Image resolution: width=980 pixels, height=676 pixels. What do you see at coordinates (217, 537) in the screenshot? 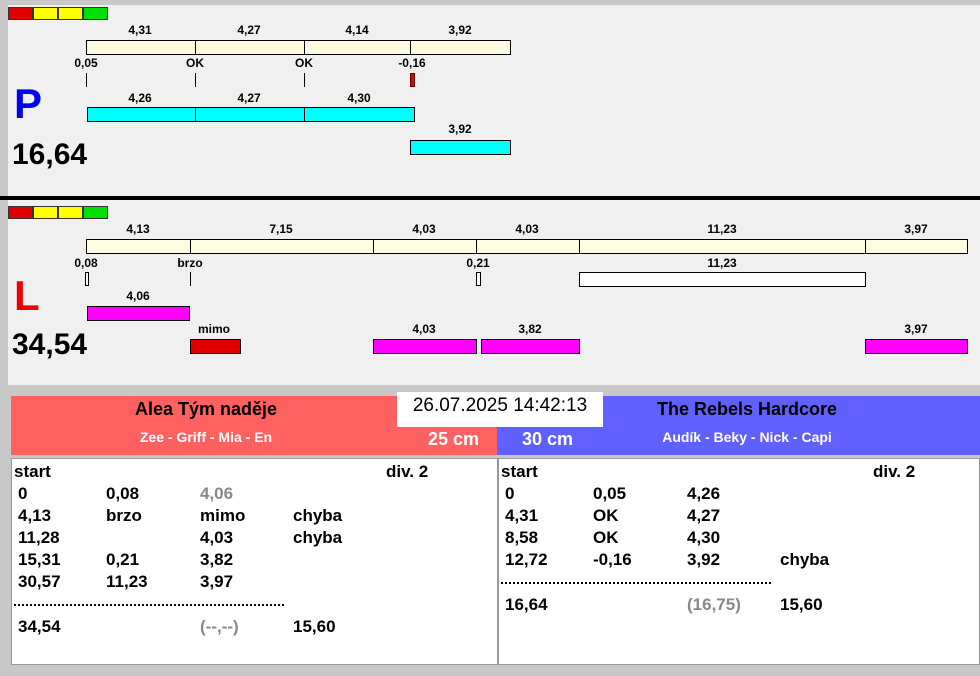
I see `table-cell: 4,03` at bounding box center [217, 537].